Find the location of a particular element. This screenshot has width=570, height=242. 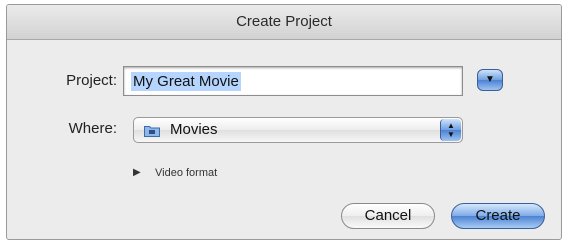

project-name-input: My Great Movie is located at coordinates (293, 81).